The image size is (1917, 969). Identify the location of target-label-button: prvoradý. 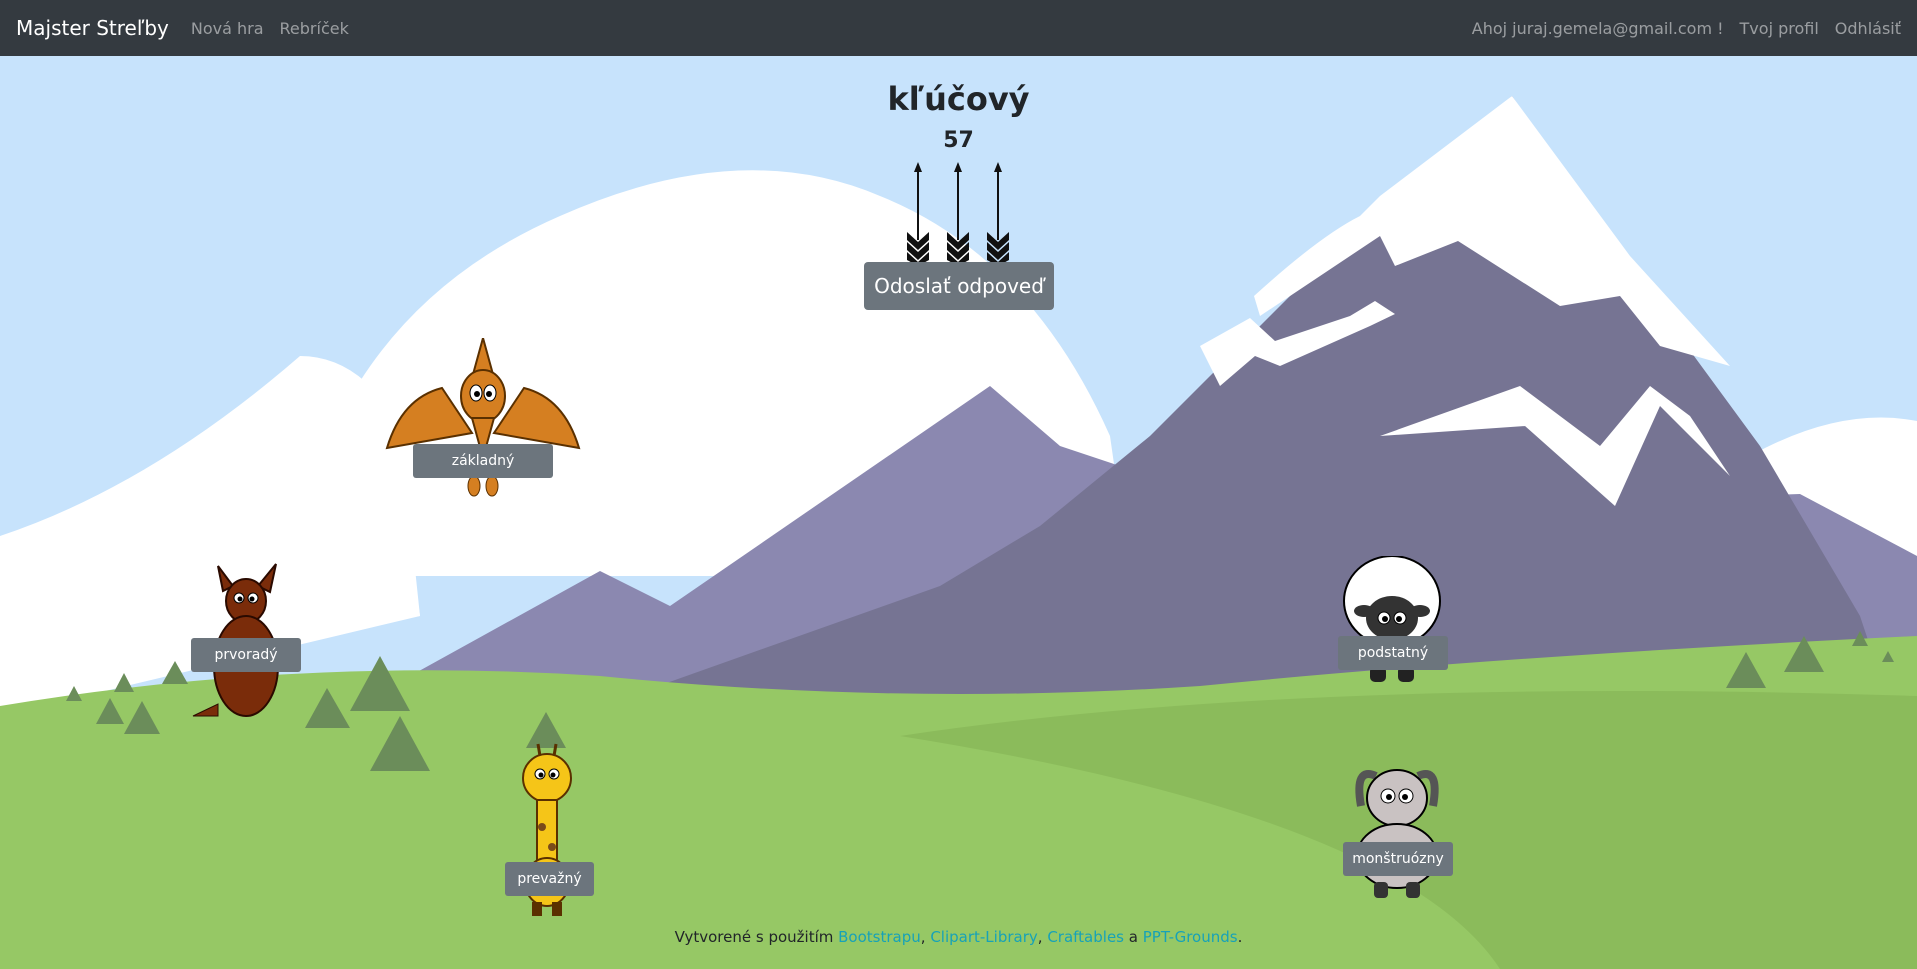
(246, 655).